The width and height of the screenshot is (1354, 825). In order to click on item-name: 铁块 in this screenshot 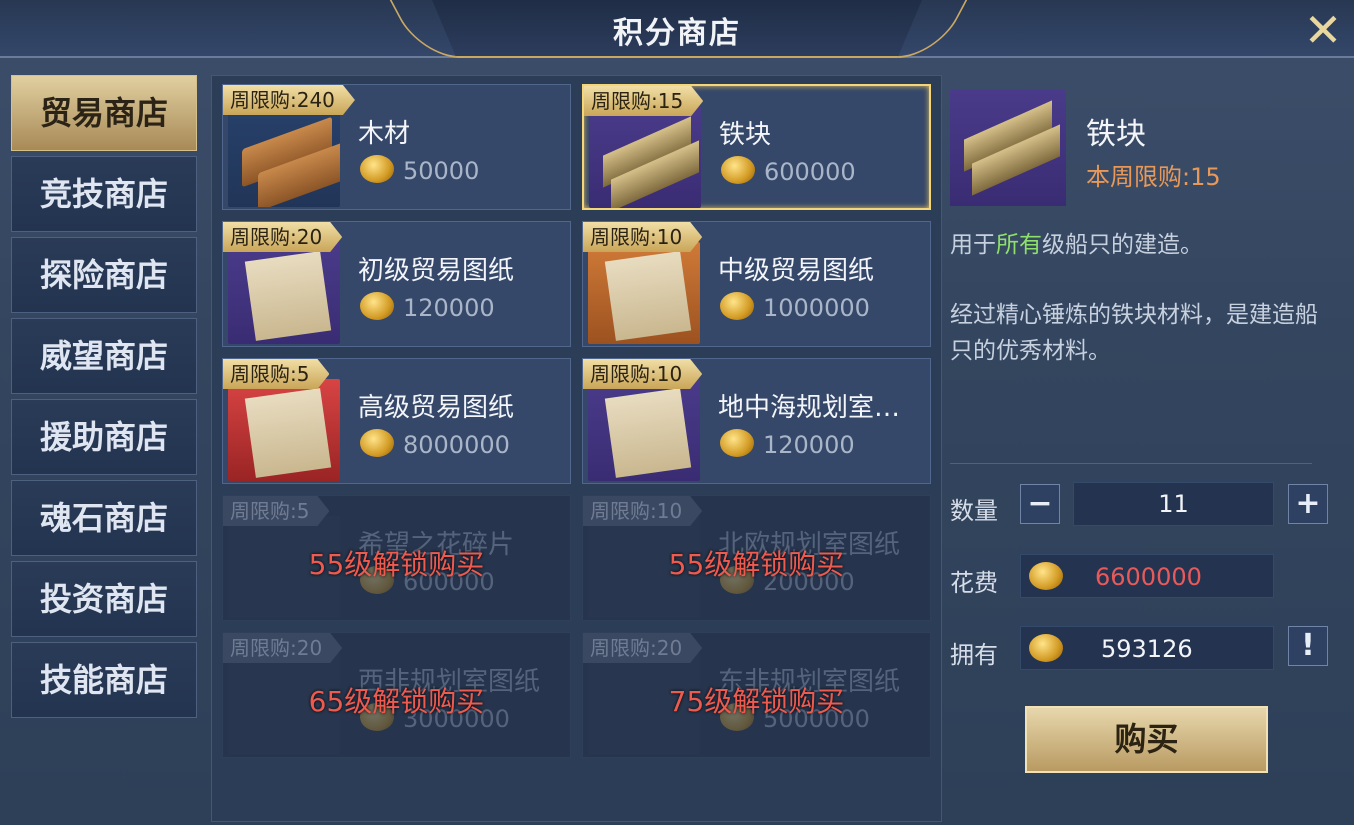, I will do `click(745, 135)`.